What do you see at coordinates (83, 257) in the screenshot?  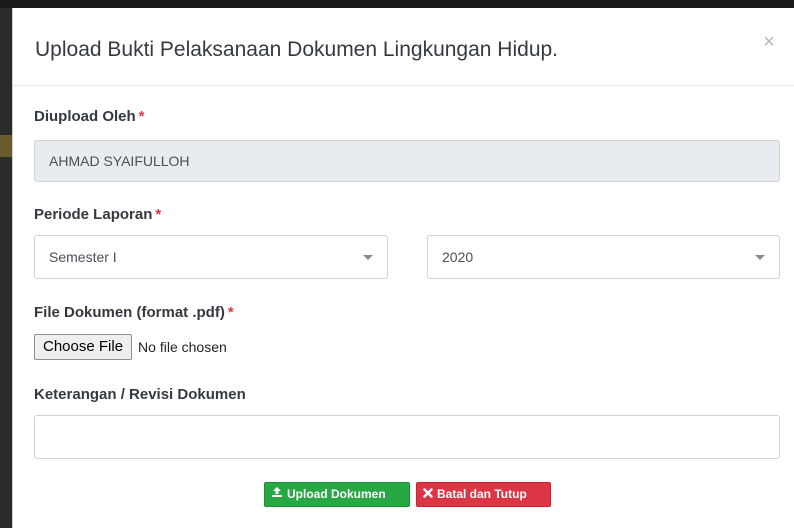 I see `semester-select-value: Semester I` at bounding box center [83, 257].